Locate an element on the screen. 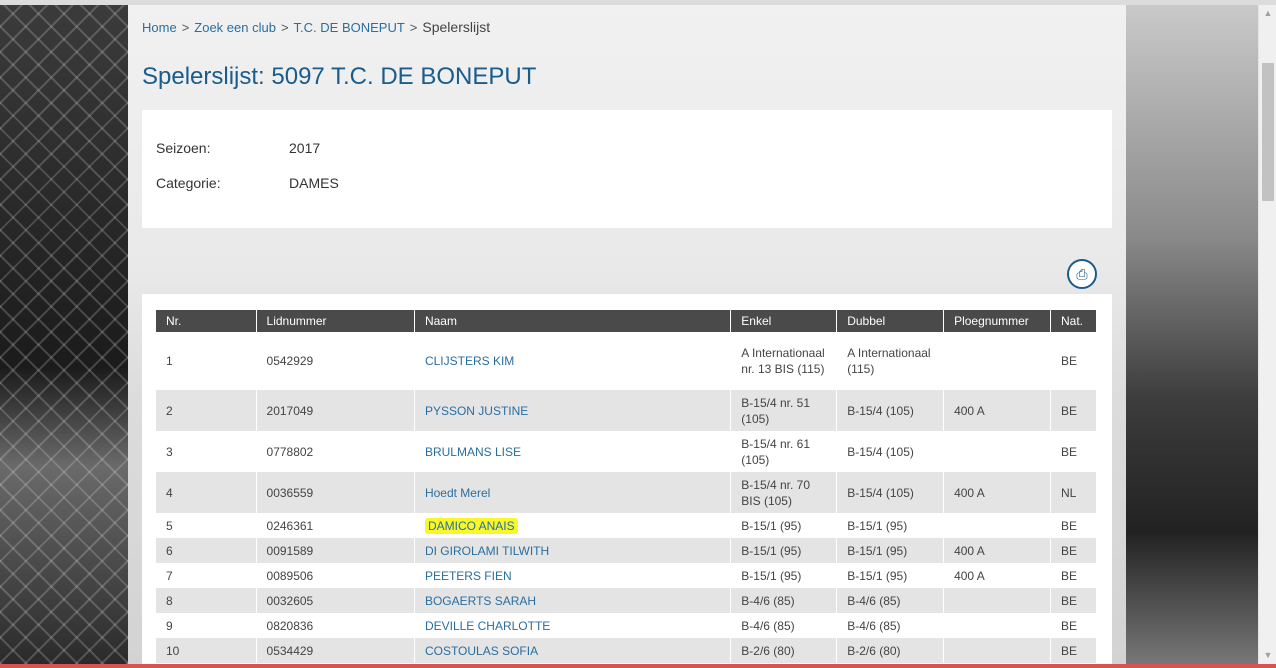 Image resolution: width=1276 pixels, height=668 pixels. cell-nat-text: NL is located at coordinates (1068, 492).